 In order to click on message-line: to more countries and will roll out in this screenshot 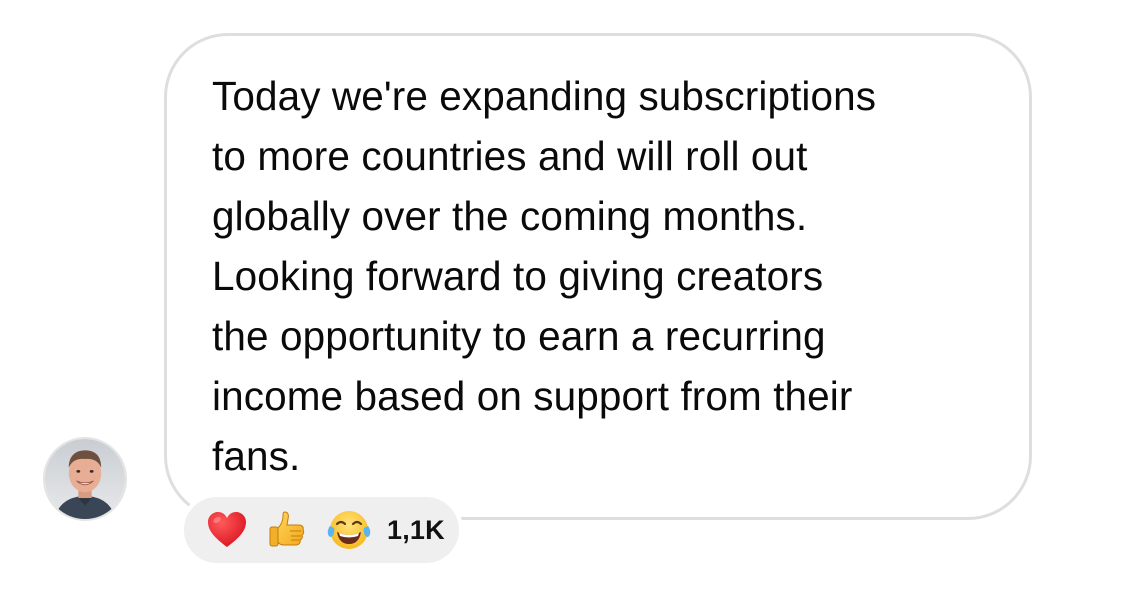, I will do `click(510, 156)`.